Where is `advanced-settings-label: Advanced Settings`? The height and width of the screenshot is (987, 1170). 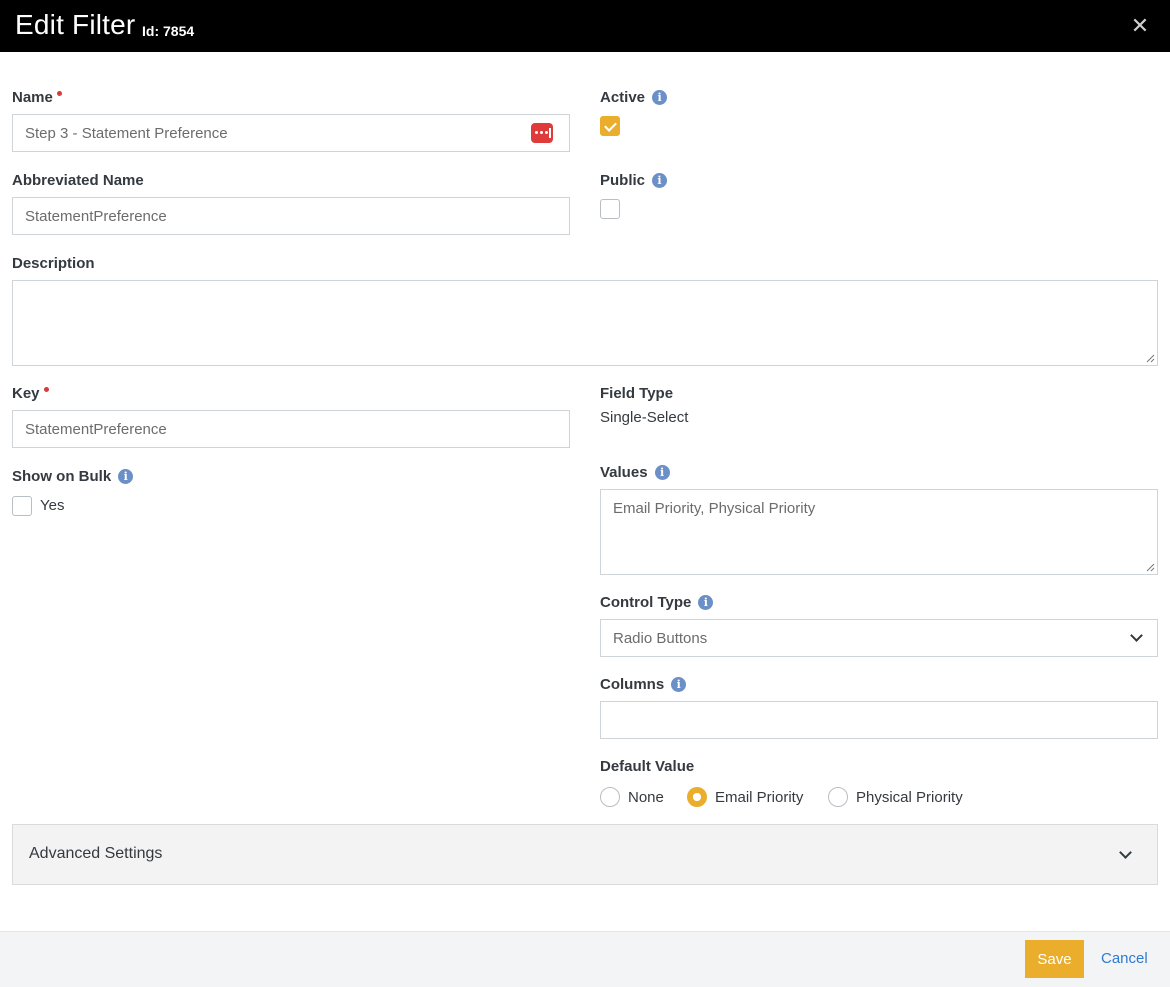
advanced-settings-label: Advanced Settings is located at coordinates (96, 853).